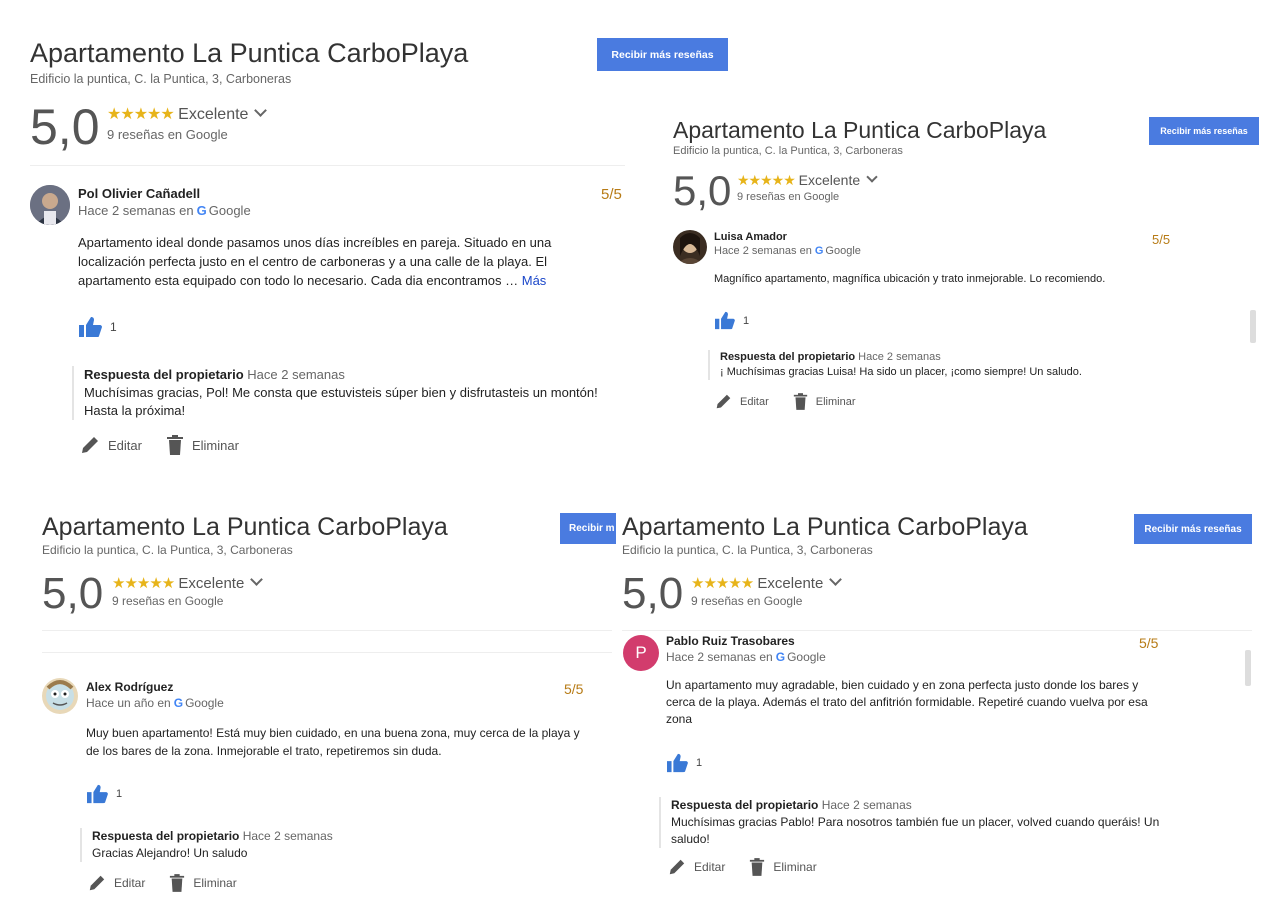 This screenshot has width=1274, height=900. I want to click on avatar: P, so click(641, 653).